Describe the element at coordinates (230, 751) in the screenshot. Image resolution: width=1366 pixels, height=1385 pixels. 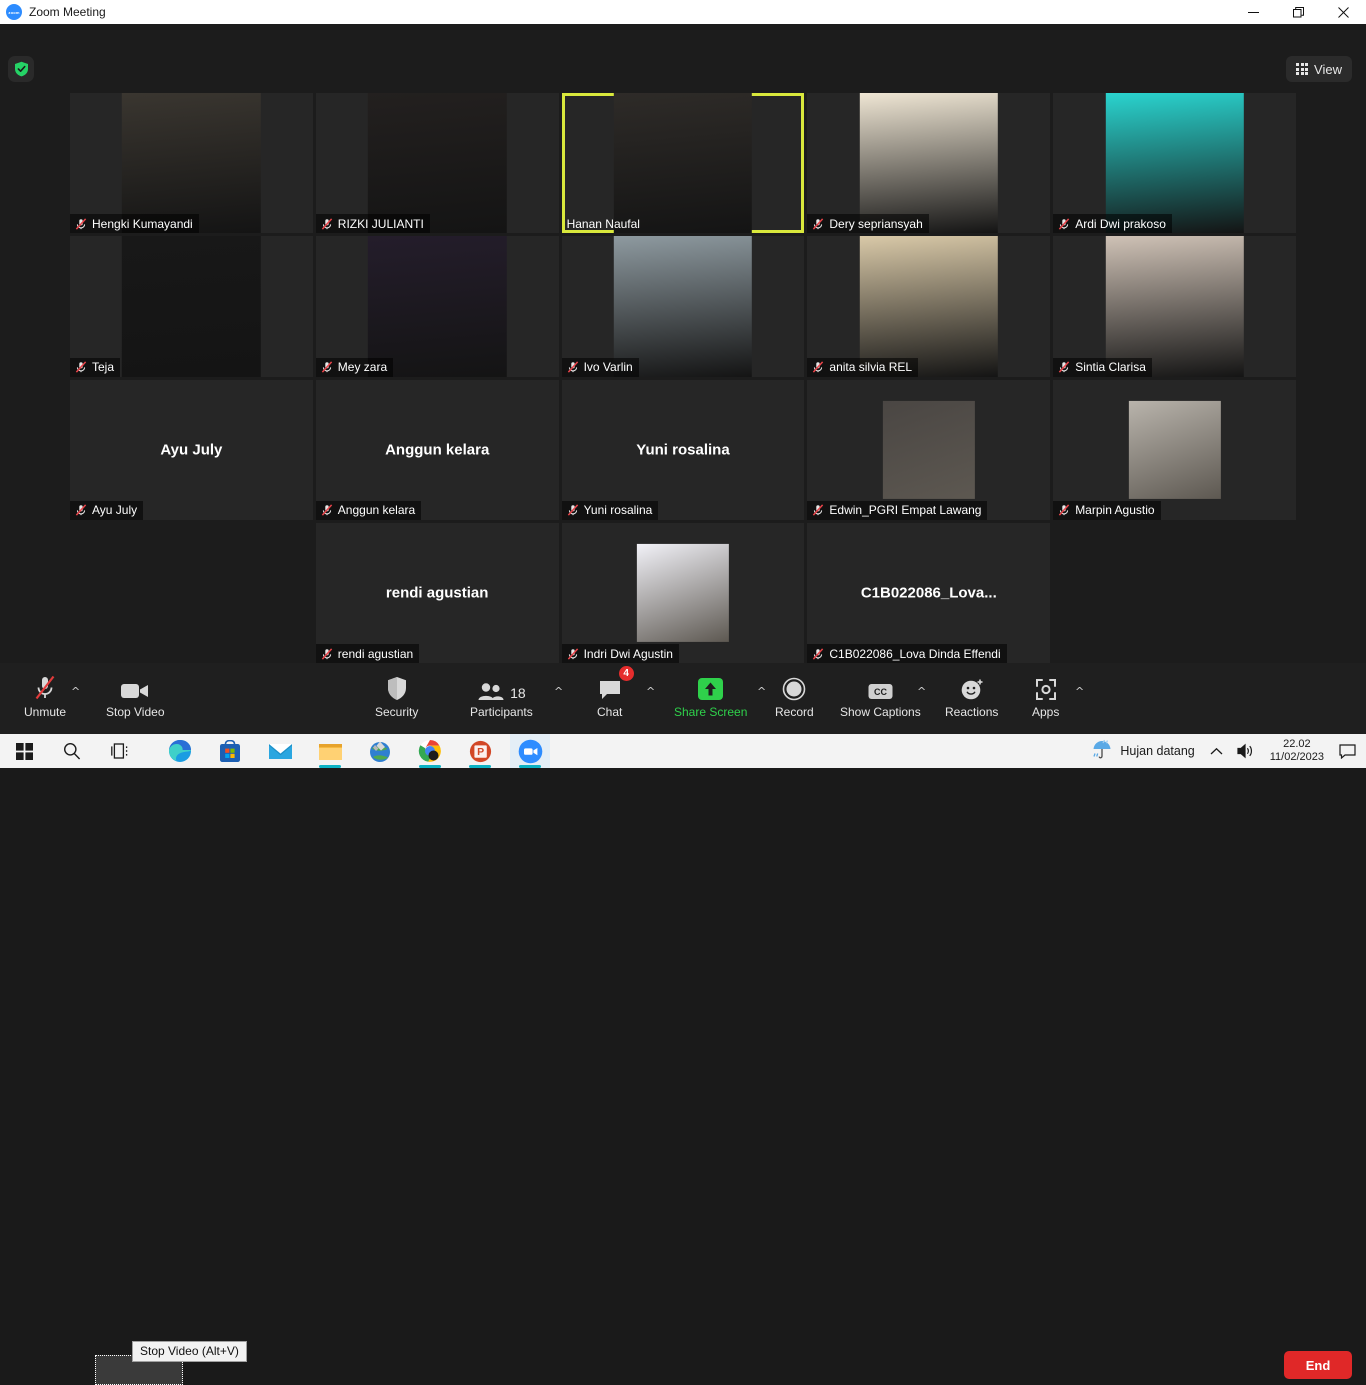
I see `microsoft-store-icon` at that location.